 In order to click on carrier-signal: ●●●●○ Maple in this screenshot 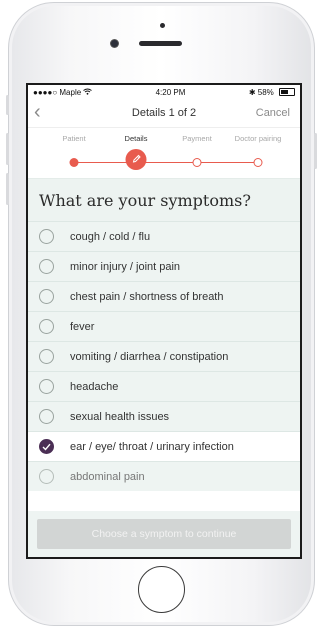, I will do `click(62, 92)`.